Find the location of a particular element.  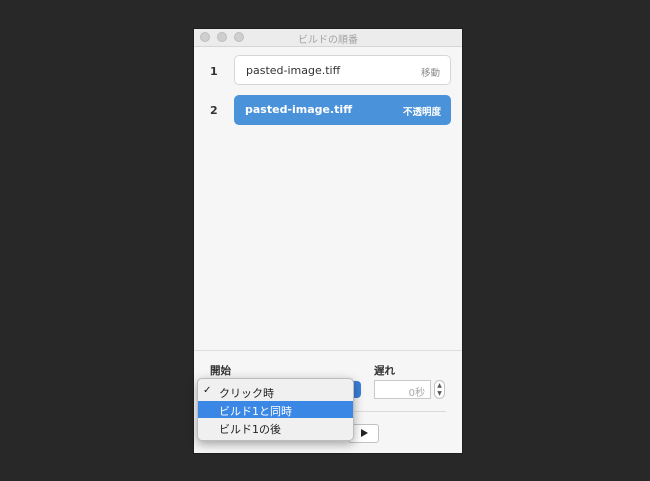

menu-item-with-build-1: ビルド1と同時 is located at coordinates (275, 409).